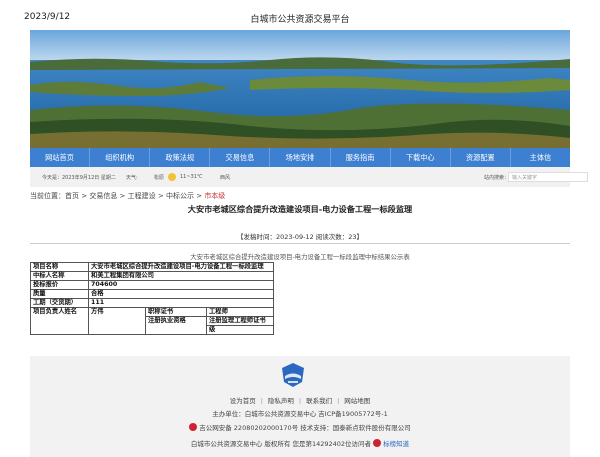  What do you see at coordinates (497, 178) in the screenshot?
I see `search-label: 站内搜索：` at bounding box center [497, 178].